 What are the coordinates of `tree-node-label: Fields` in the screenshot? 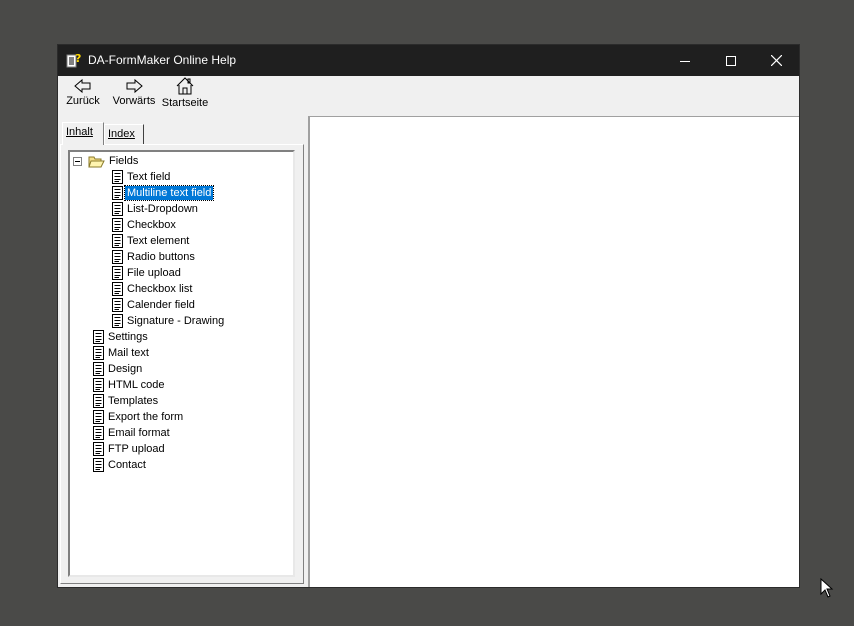 It's located at (124, 161).